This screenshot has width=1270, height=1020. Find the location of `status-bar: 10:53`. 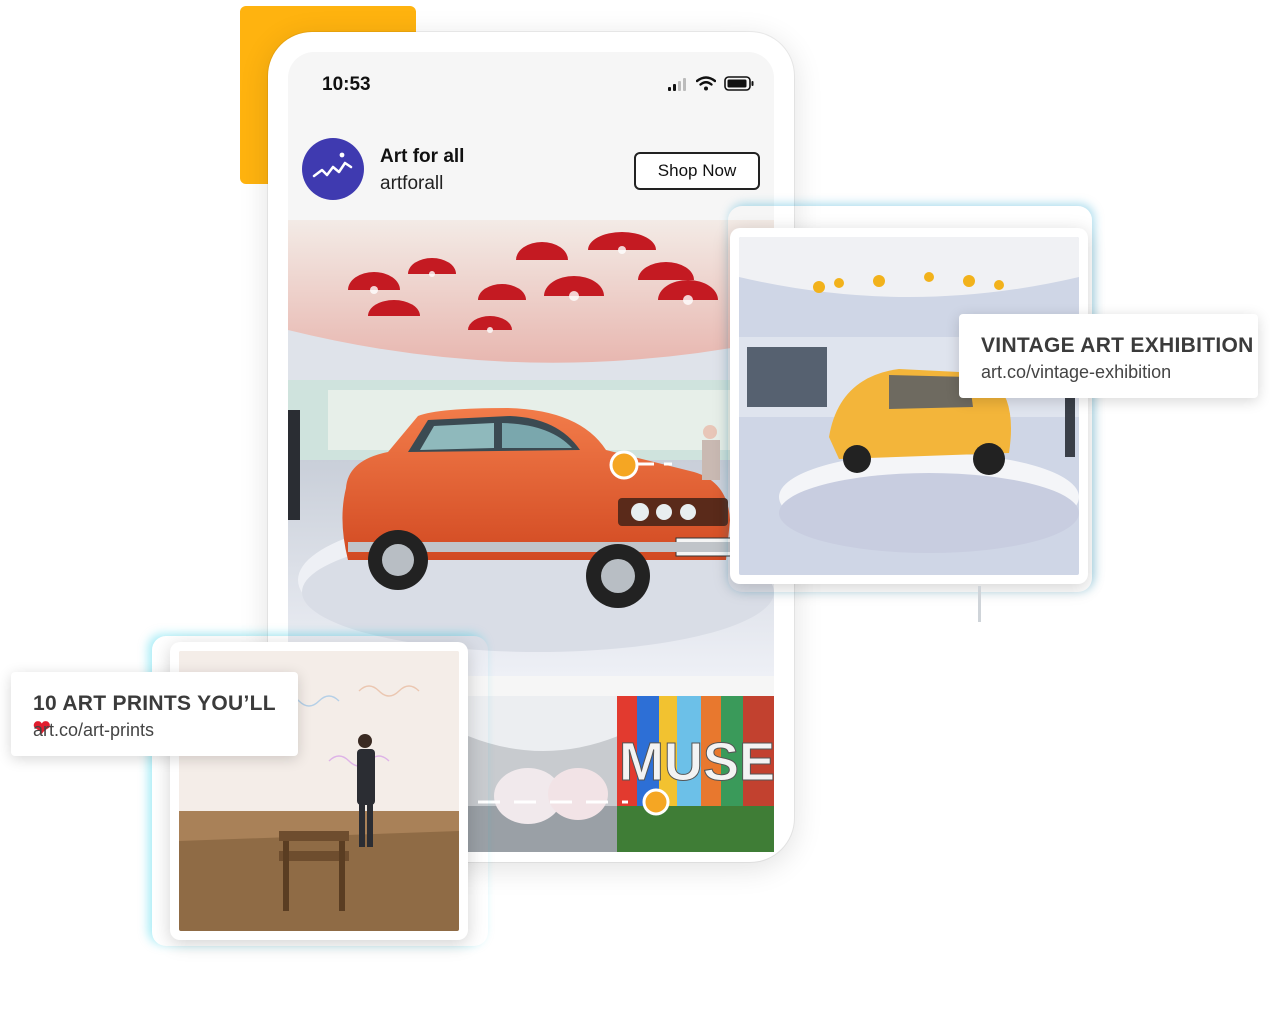

status-bar: 10:53 is located at coordinates (531, 82).